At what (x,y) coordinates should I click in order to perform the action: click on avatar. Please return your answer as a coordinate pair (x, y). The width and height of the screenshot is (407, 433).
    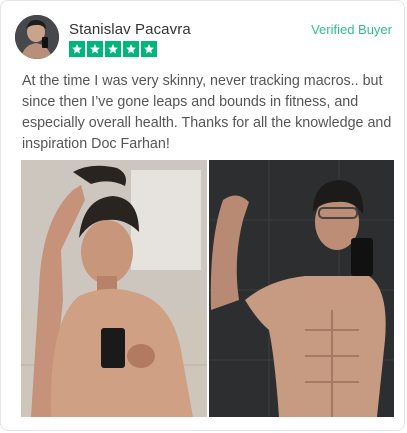
    Looking at the image, I should click on (37, 37).